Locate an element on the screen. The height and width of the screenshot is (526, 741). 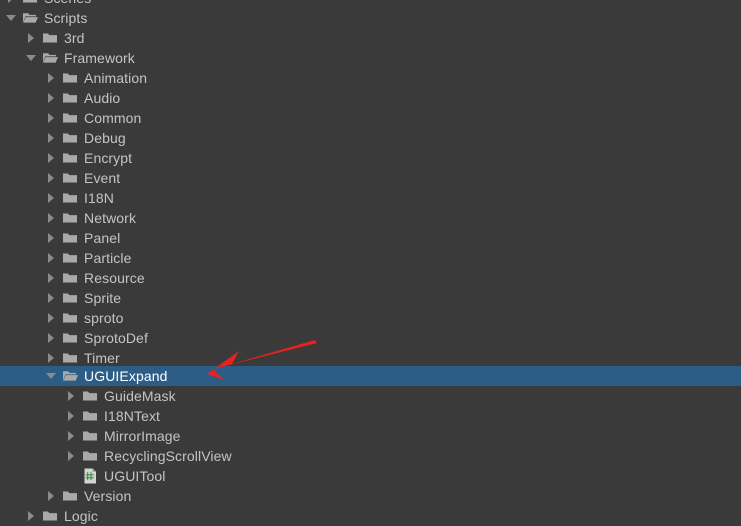
tree-row: UGUIExpand is located at coordinates (370, 376).